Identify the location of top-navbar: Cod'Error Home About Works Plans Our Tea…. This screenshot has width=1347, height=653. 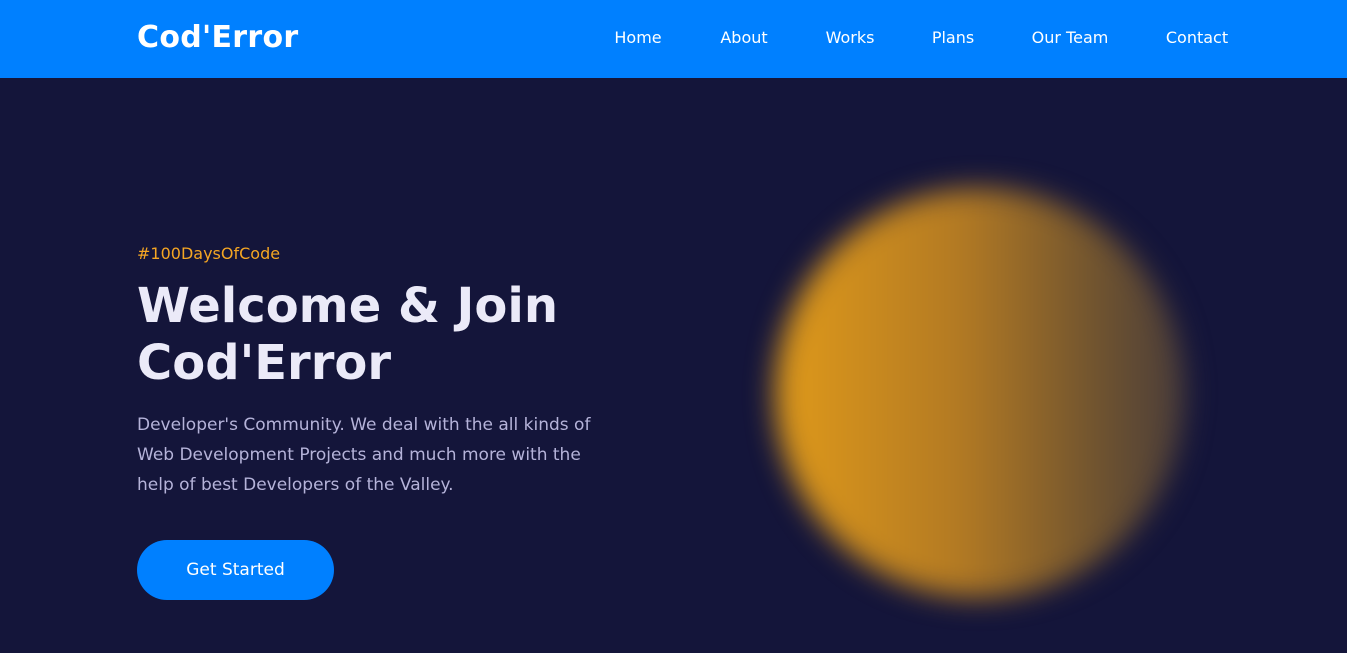
(673, 39).